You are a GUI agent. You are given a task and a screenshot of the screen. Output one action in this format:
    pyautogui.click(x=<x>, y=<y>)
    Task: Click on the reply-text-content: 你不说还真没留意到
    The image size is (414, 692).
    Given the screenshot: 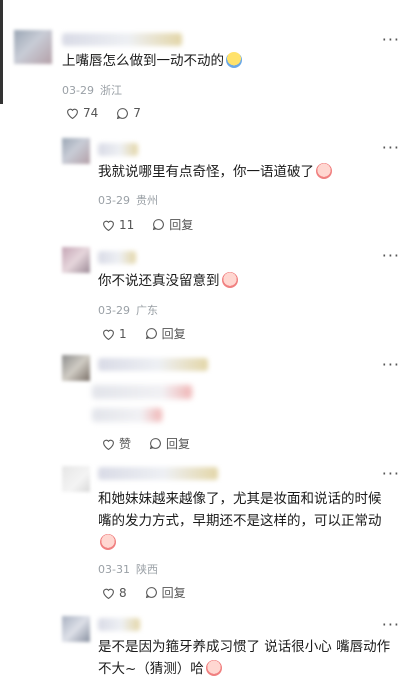 What is the action you would take?
    pyautogui.click(x=159, y=281)
    